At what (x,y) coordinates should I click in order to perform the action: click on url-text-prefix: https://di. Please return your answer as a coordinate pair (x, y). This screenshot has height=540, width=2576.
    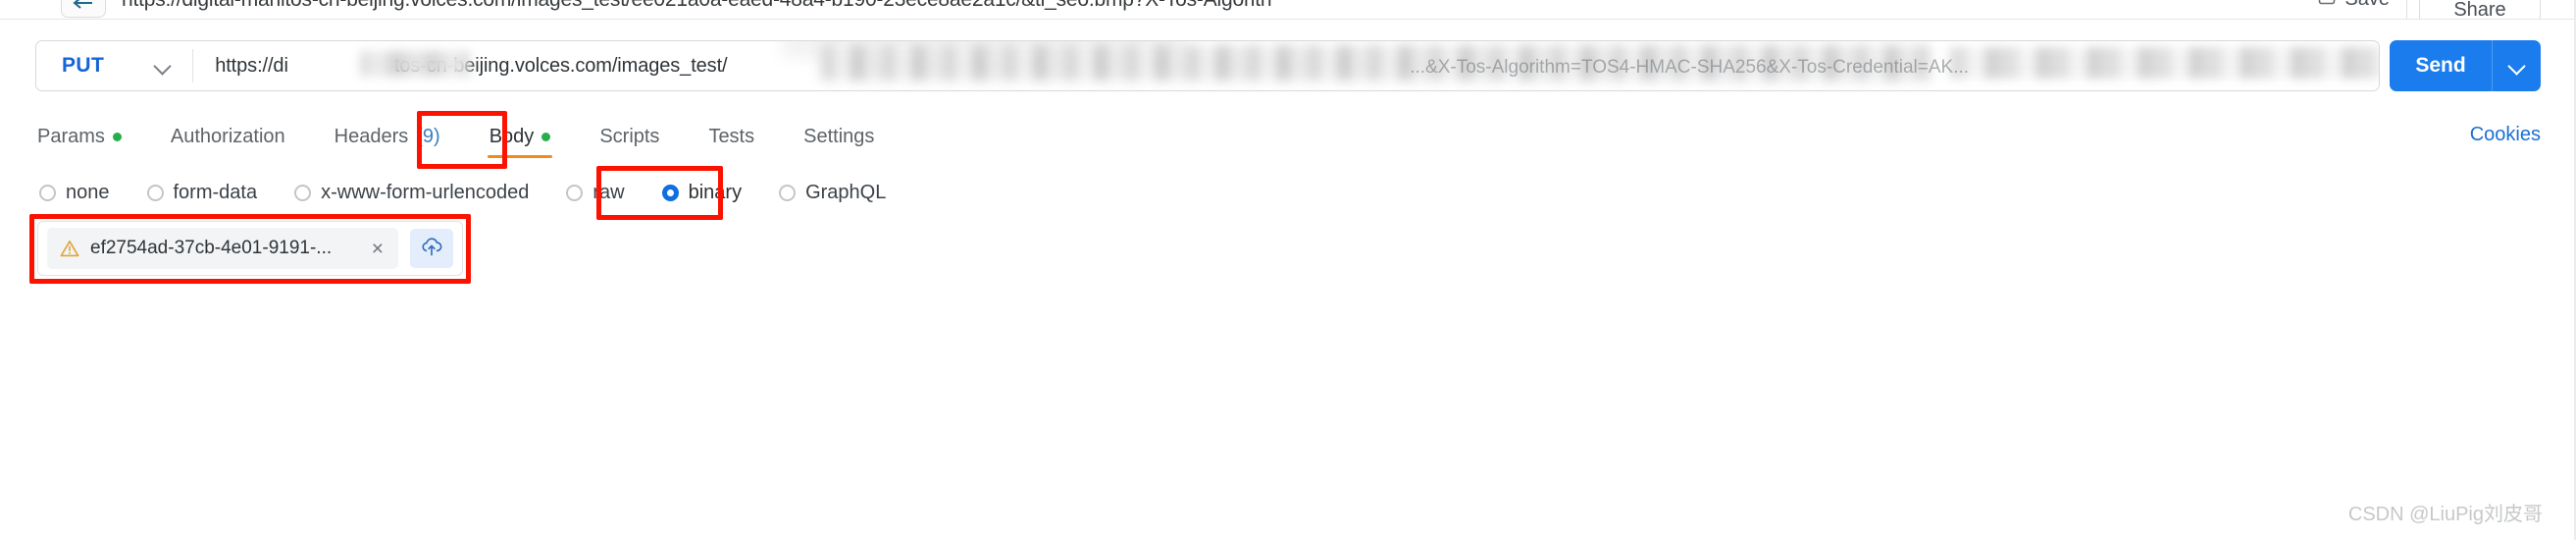
    Looking at the image, I should click on (251, 65).